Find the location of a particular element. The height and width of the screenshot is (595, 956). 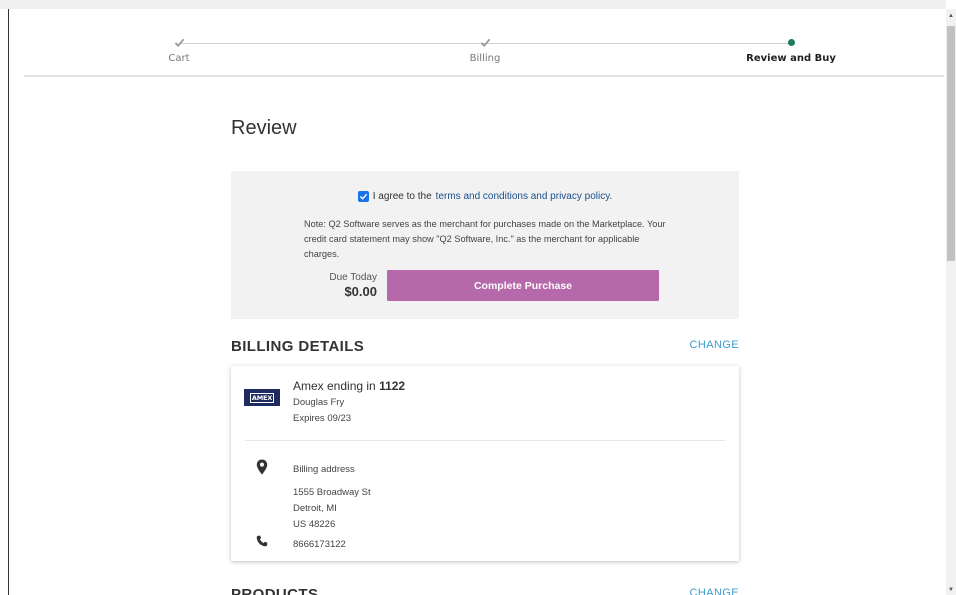

vertical-scrollbar: ▲ ▼ is located at coordinates (951, 302).